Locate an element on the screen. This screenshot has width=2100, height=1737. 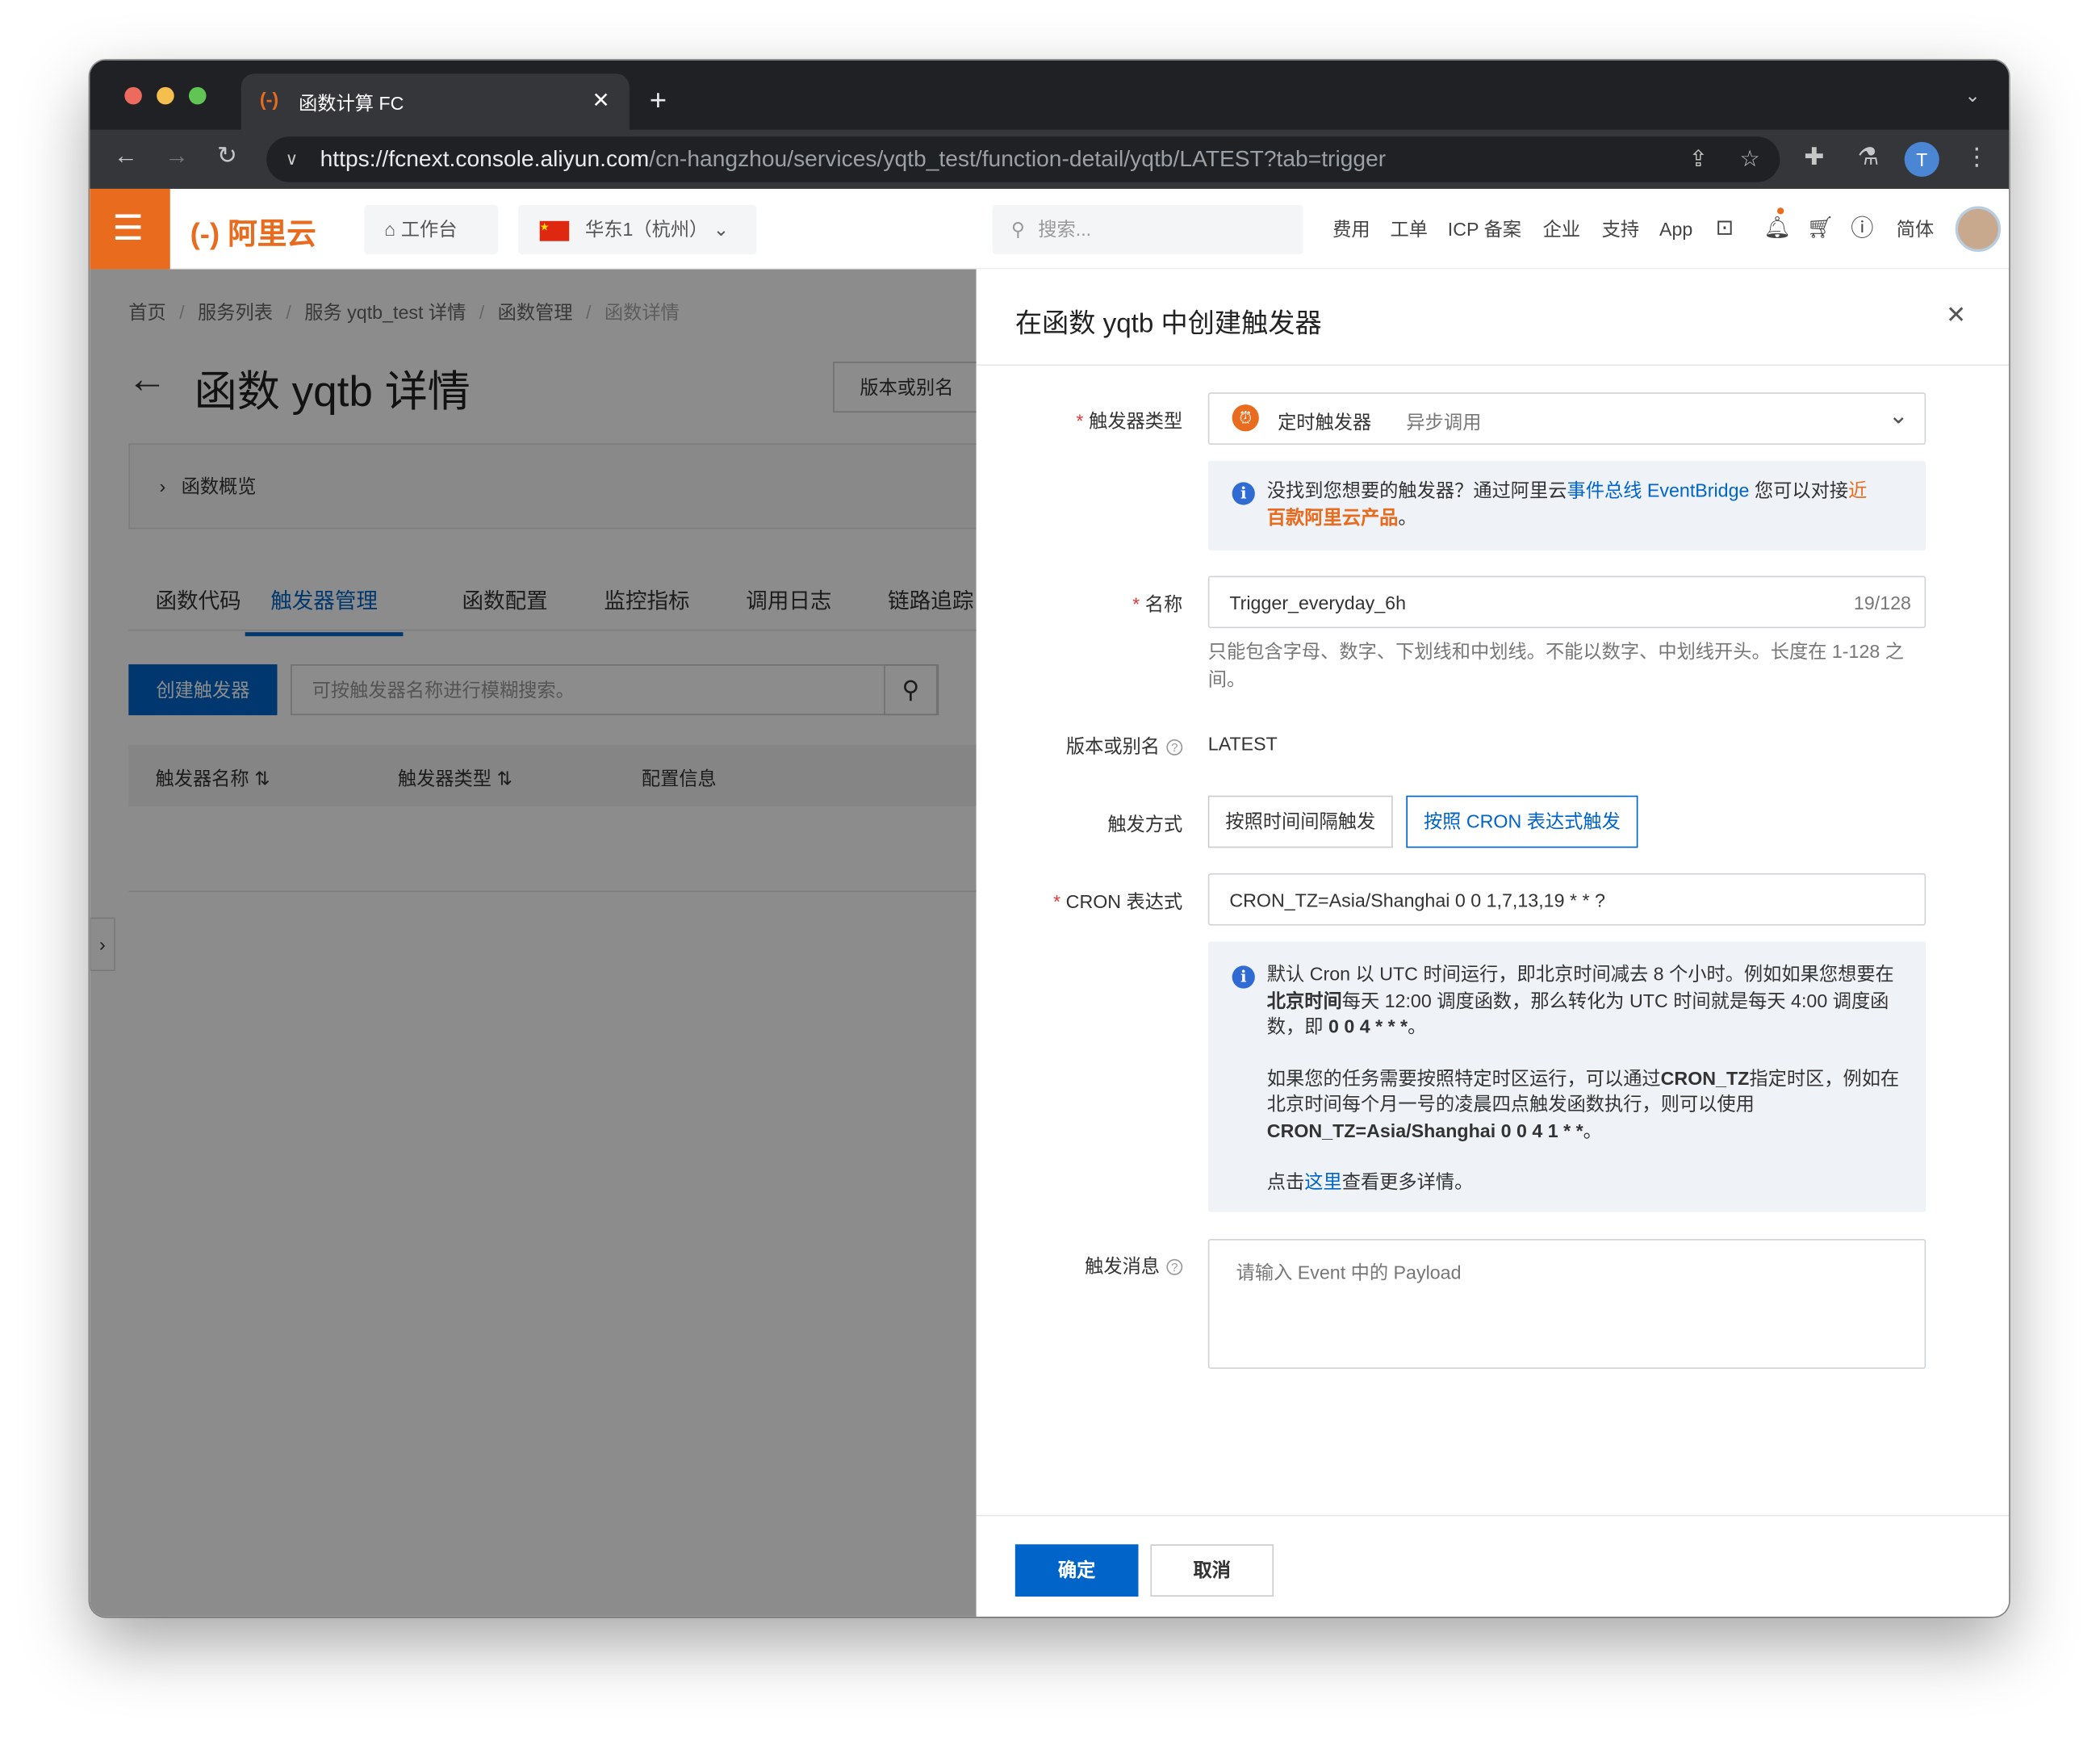
products-link: 近 is located at coordinates (1857, 490).